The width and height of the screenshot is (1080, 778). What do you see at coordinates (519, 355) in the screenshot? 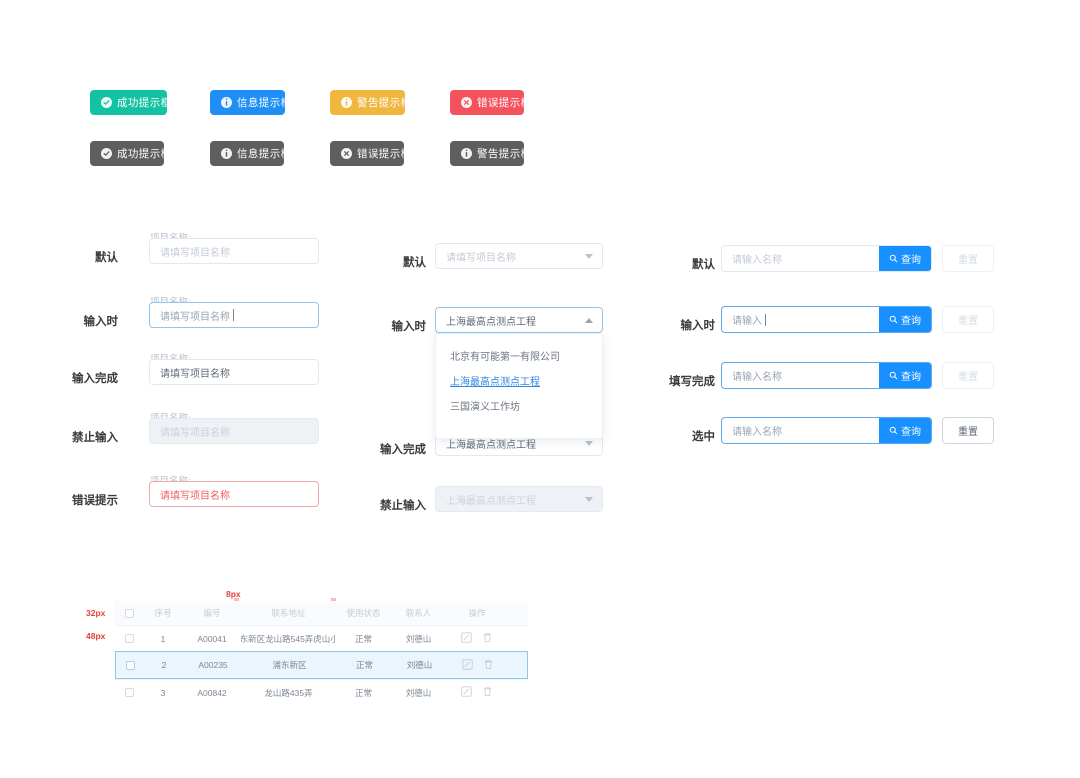
I see `dropdown-option-1: 北京有可能第一有限公司` at bounding box center [519, 355].